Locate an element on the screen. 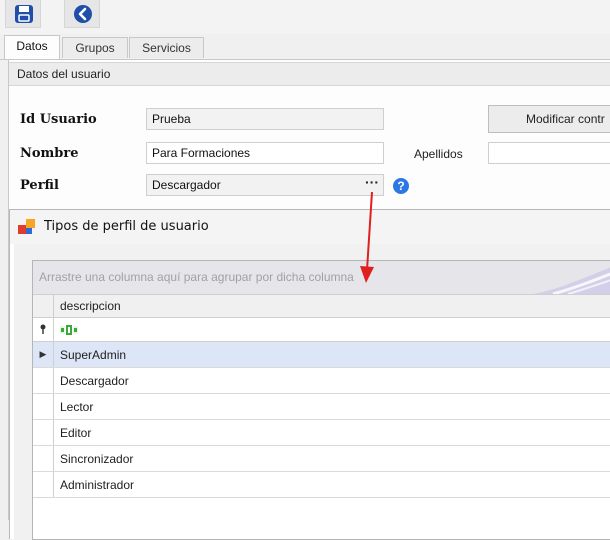 This screenshot has width=610, height=540. tab-strip: Datos Grupos Servicios is located at coordinates (305, 47).